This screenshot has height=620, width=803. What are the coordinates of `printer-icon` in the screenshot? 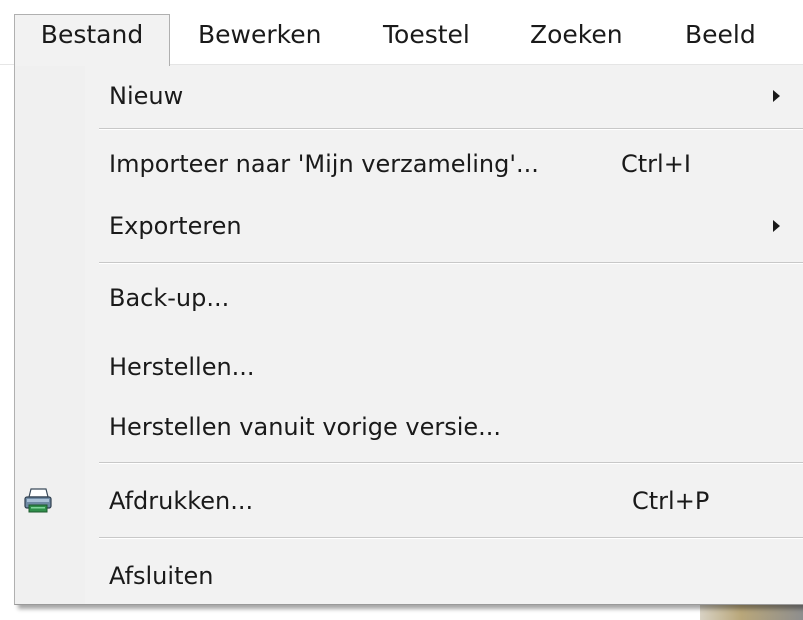 It's located at (38, 500).